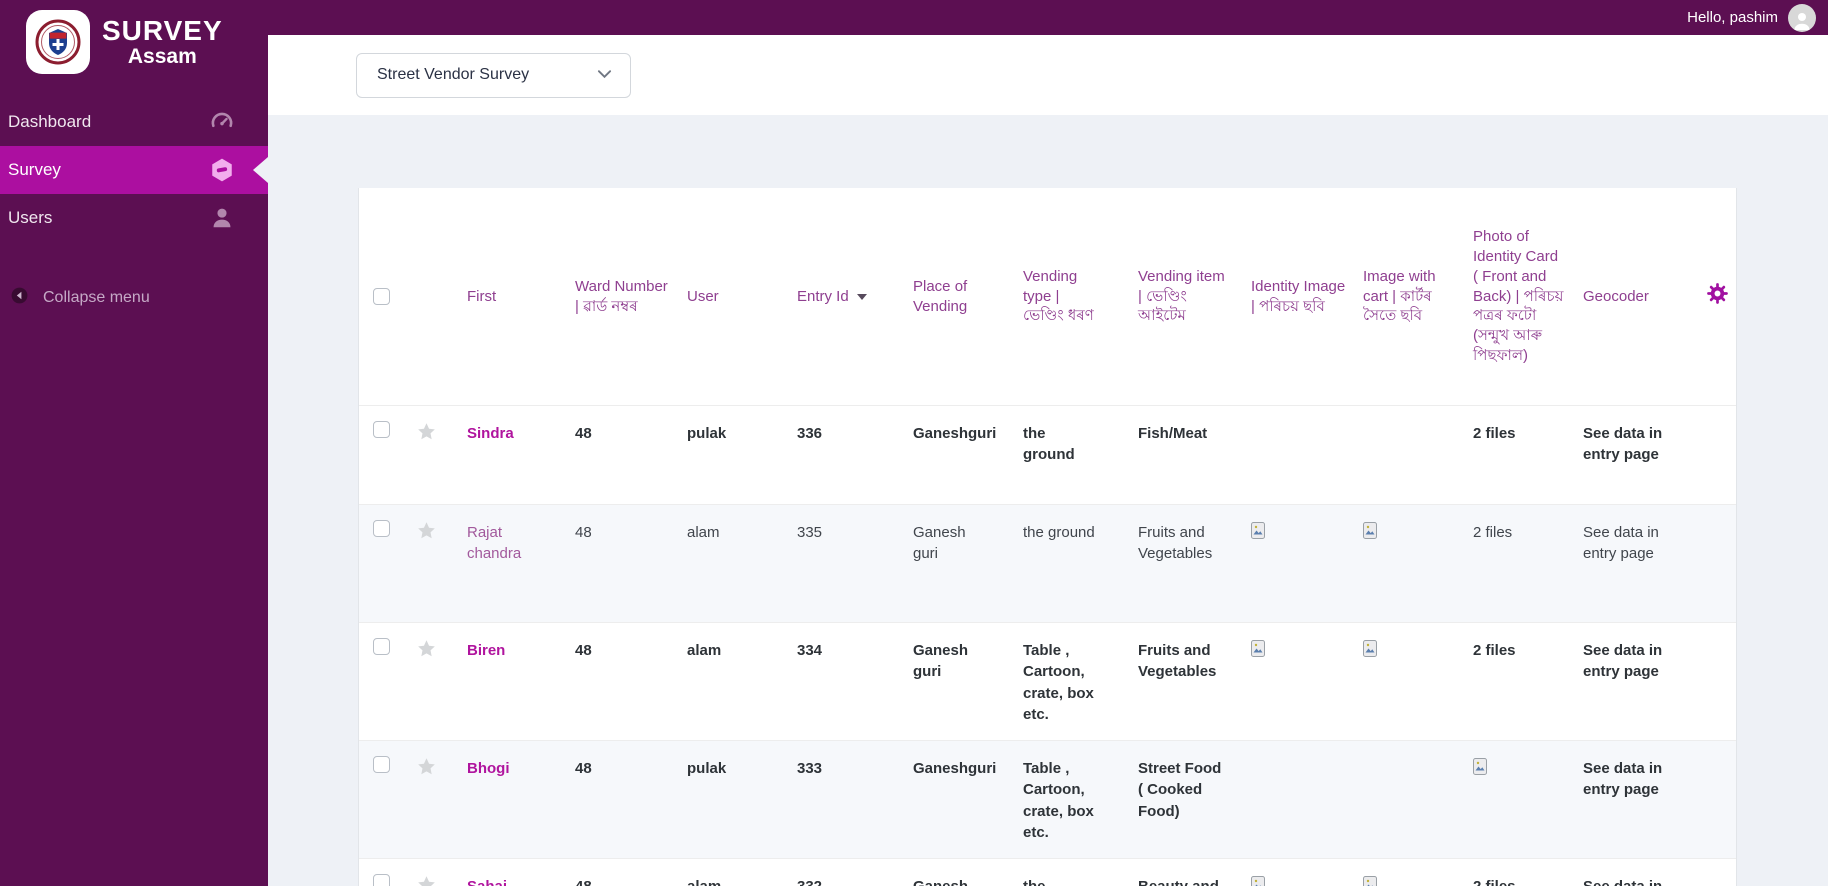 This screenshot has height=886, width=1828. What do you see at coordinates (941, 661) in the screenshot?
I see `entry-place-of-vending: Ganesh guri` at bounding box center [941, 661].